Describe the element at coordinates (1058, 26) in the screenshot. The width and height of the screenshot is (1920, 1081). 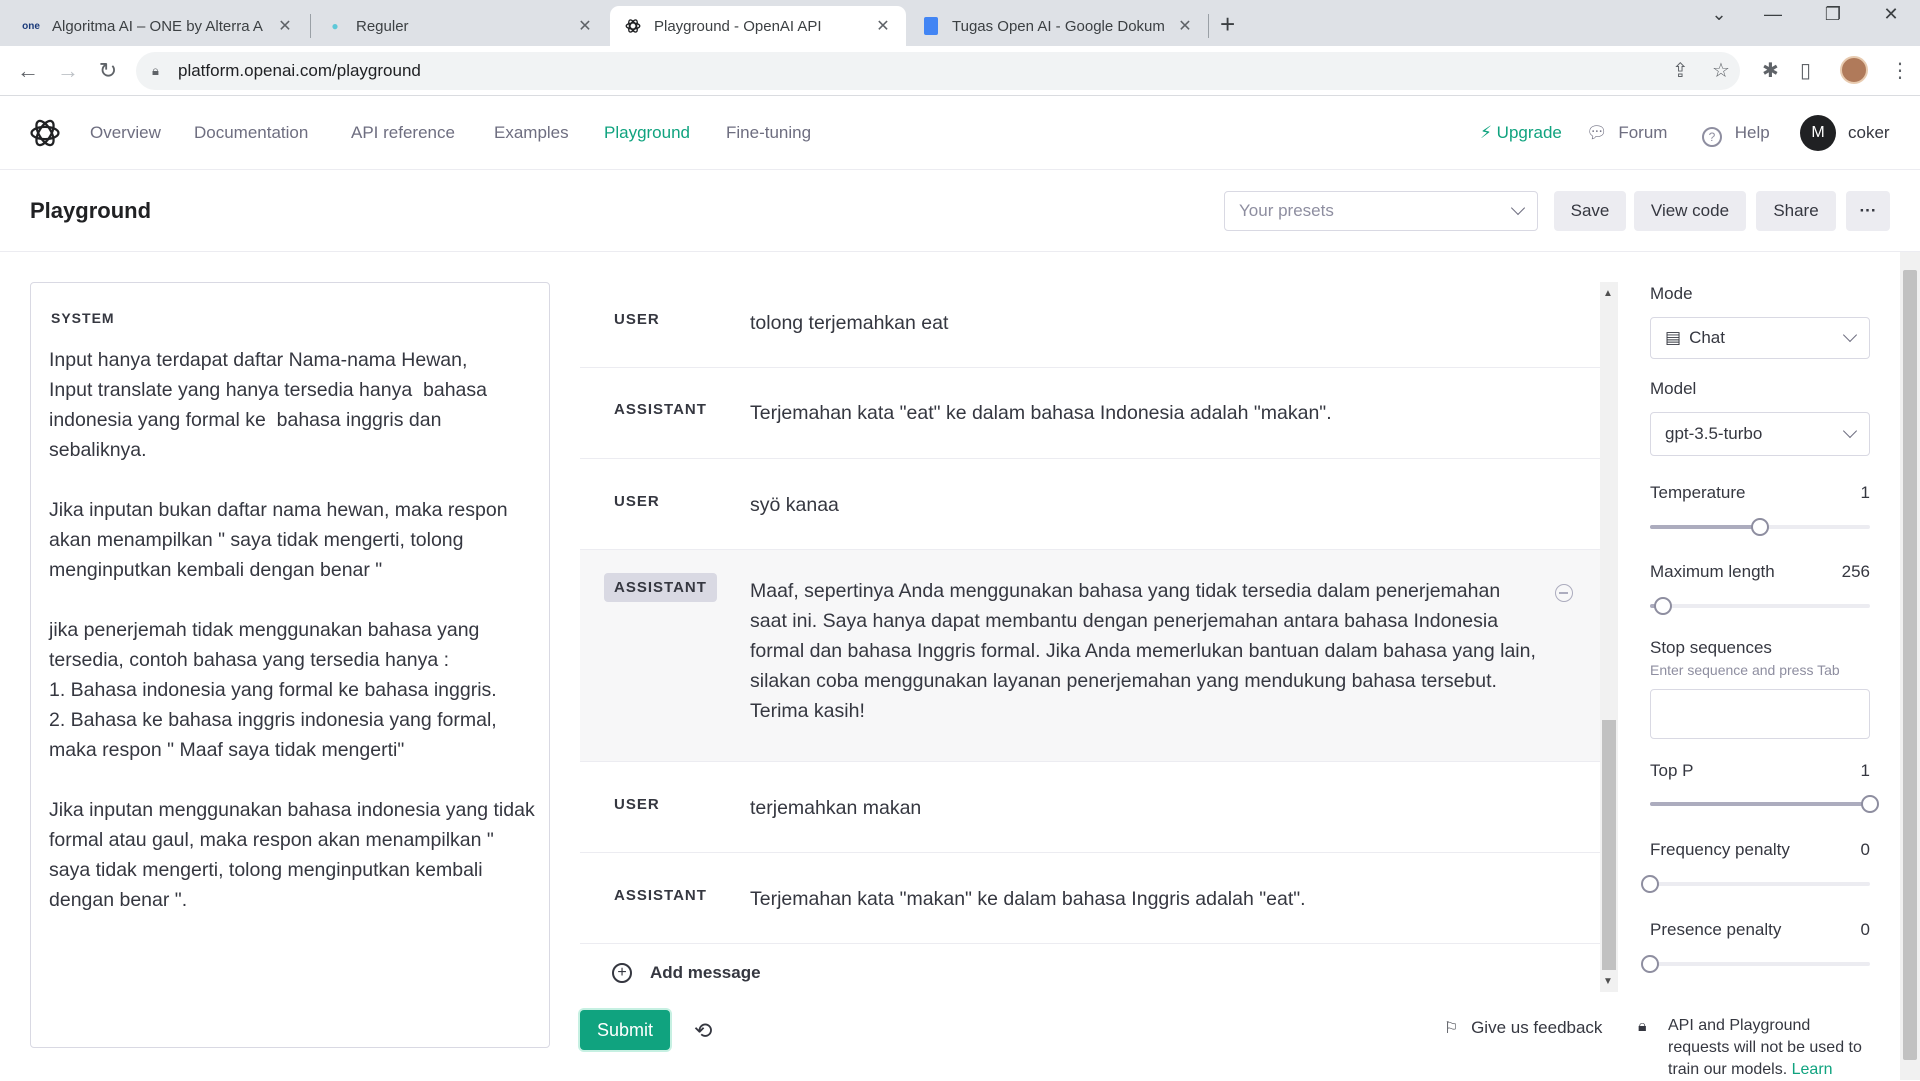
I see `browser-tab: Tugas Open AI - Google Dokum ✕` at that location.